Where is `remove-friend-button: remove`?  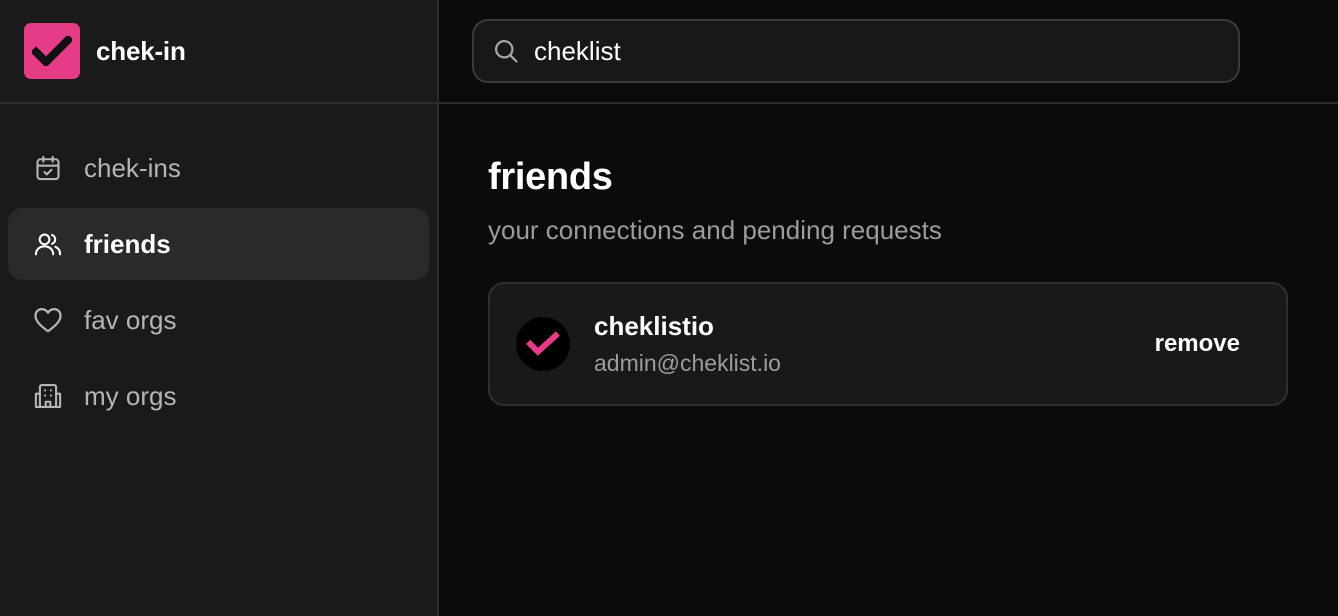
remove-friend-button: remove is located at coordinates (1197, 344).